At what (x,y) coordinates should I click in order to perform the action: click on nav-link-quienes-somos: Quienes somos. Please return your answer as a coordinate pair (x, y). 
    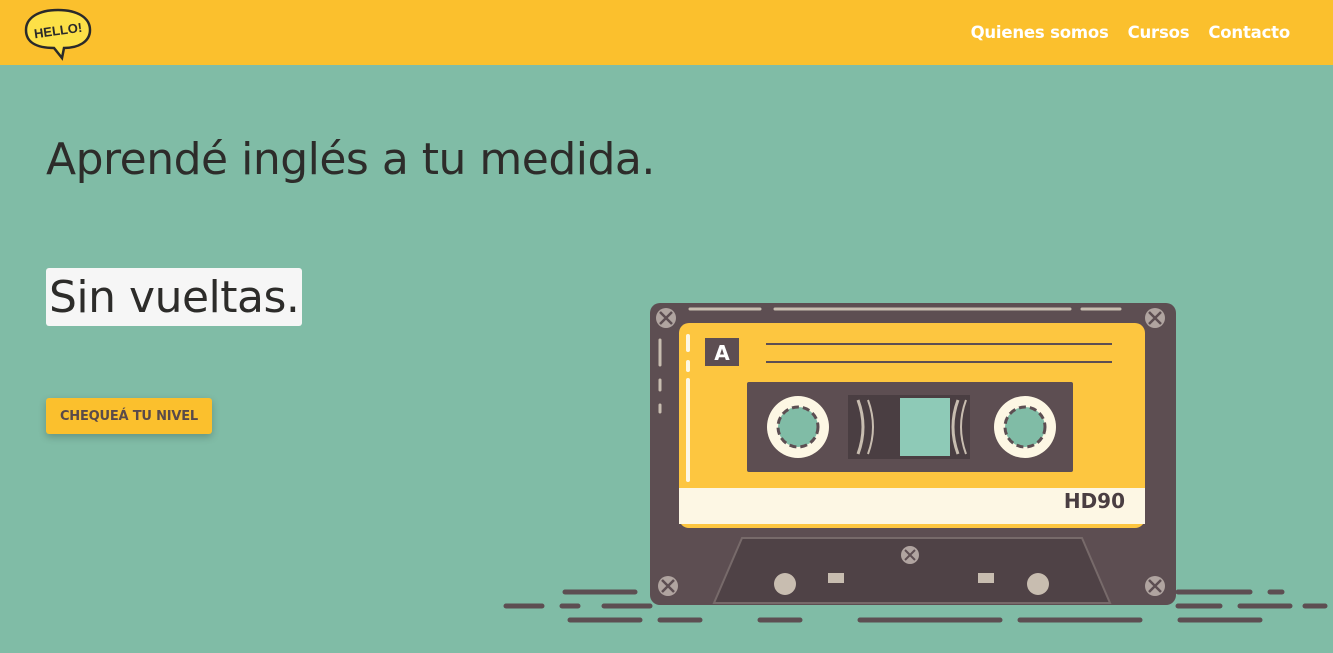
    Looking at the image, I should click on (1040, 32).